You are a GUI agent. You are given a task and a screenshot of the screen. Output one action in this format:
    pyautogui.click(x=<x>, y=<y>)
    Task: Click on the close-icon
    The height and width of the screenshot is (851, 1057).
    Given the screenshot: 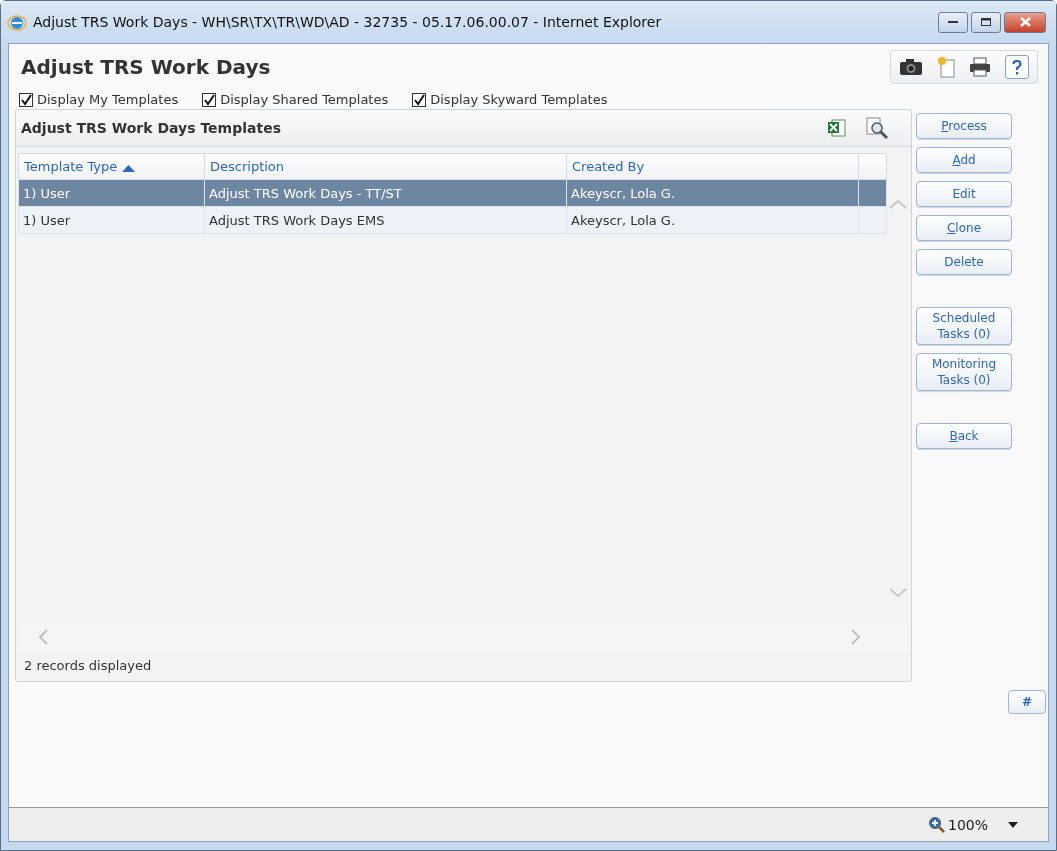 What is the action you would take?
    pyautogui.click(x=1025, y=22)
    